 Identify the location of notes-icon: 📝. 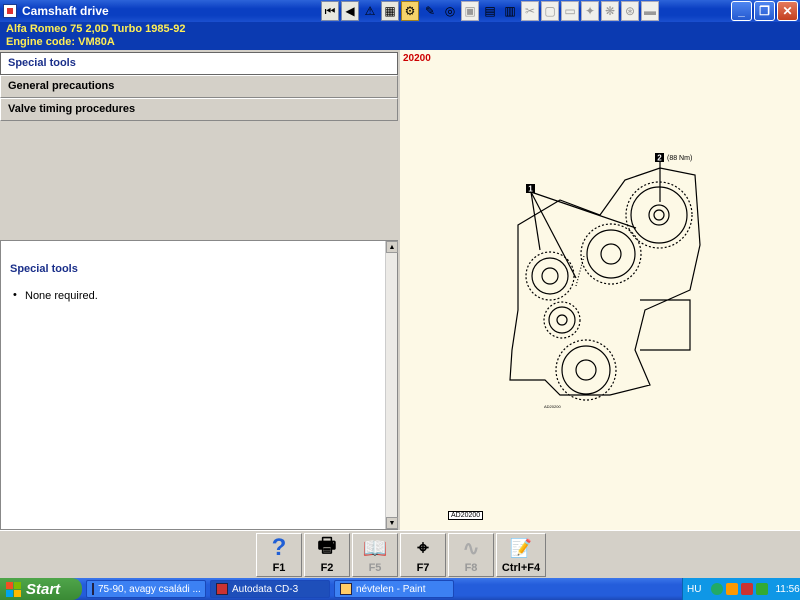
(521, 547).